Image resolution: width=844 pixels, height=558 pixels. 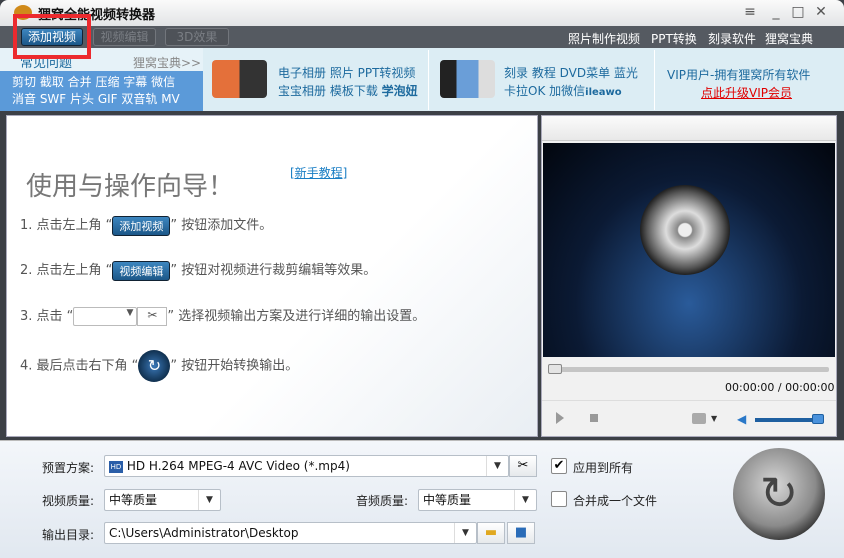 I want to click on ad-text-bold: ileawo, so click(x=603, y=92).